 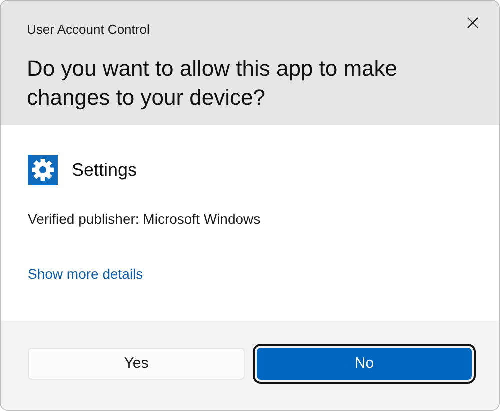 I want to click on dialog-question: Do you want to allow this app to make changes to your device?, so click(x=213, y=83).